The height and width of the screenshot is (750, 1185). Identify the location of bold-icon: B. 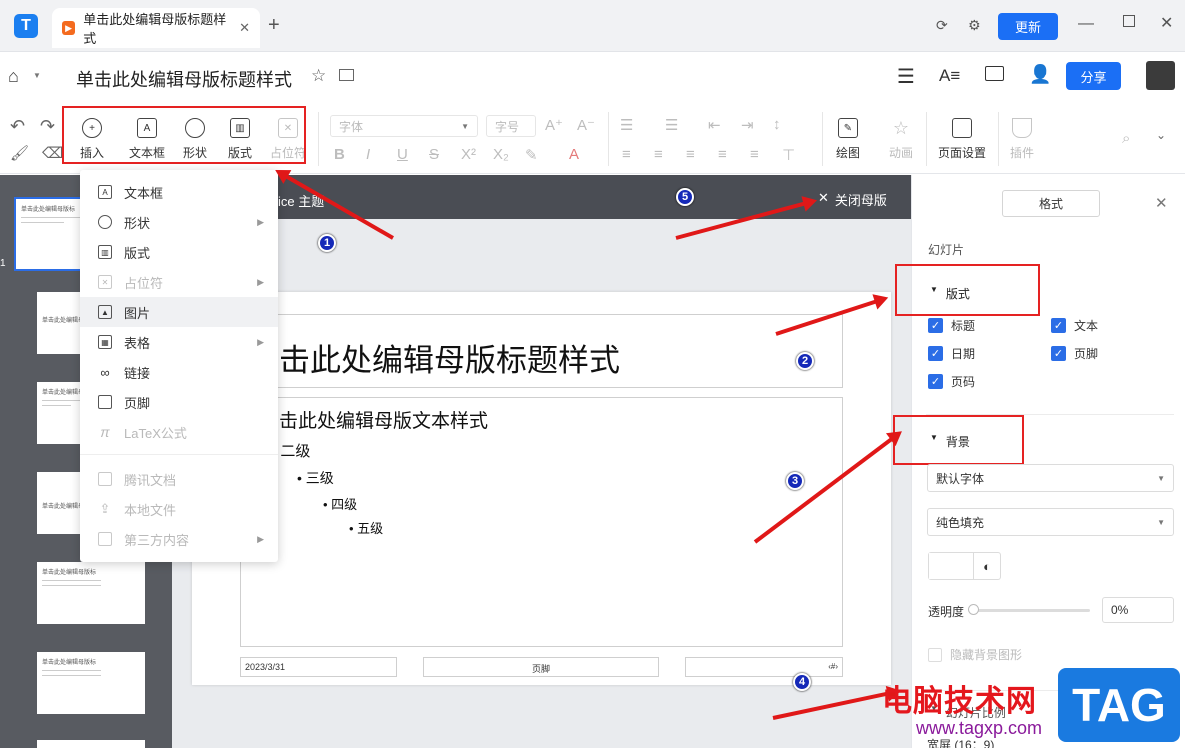
(339, 154).